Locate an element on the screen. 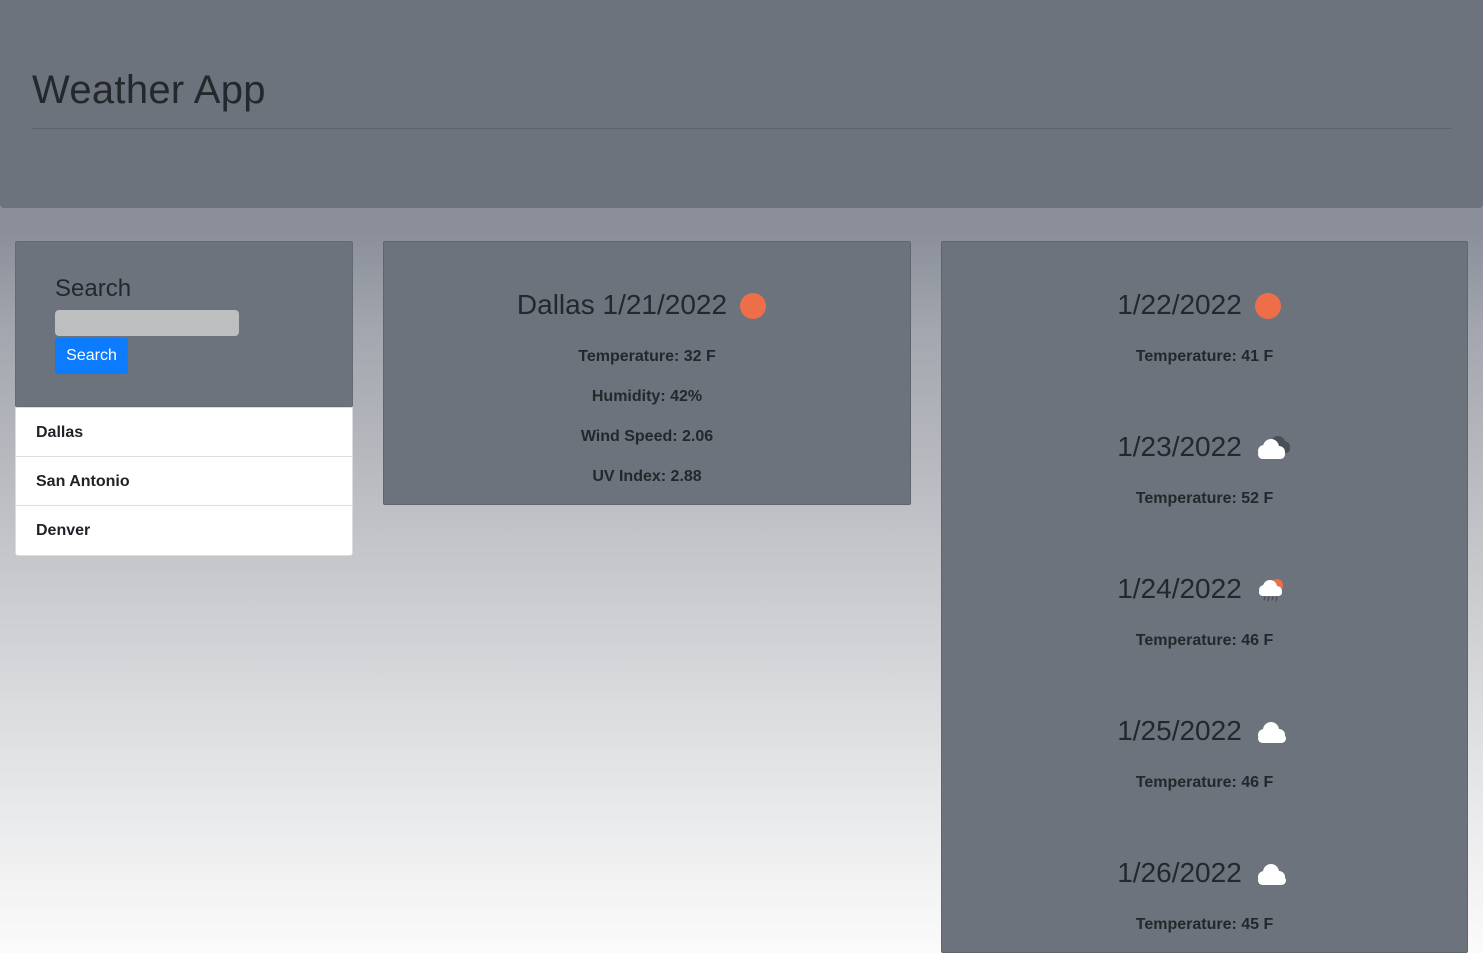 The image size is (1483, 953). forecast-day-heading: 1/23/2022 is located at coordinates (1204, 447).